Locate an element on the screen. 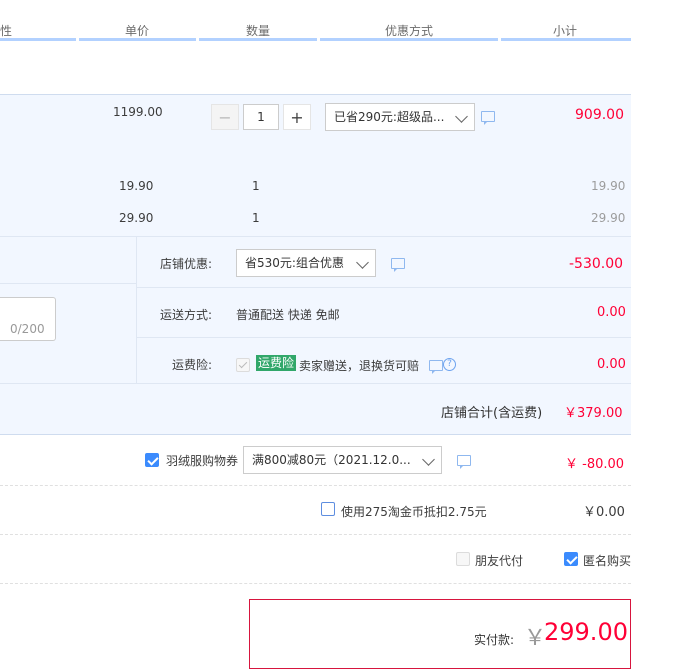 This screenshot has height=669, width=677. quantity-input: 1 is located at coordinates (261, 117).